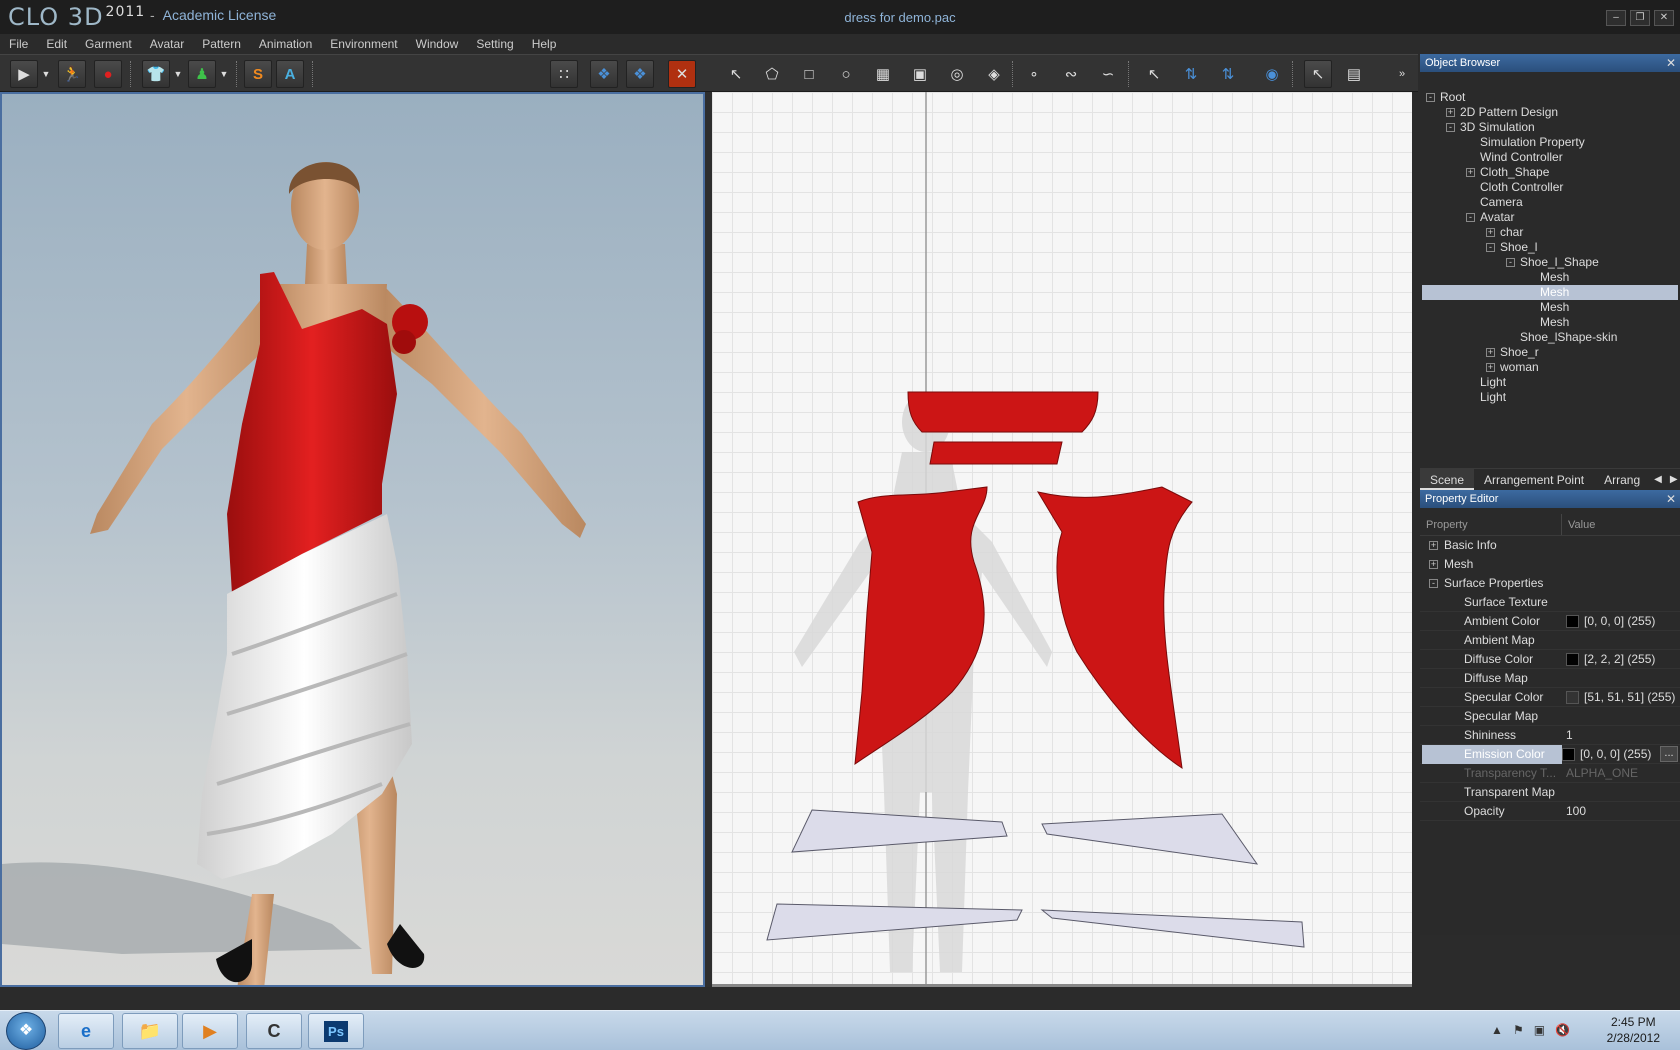 Image resolution: width=1680 pixels, height=1050 pixels. I want to click on value-column-header: Value, so click(1578, 524).